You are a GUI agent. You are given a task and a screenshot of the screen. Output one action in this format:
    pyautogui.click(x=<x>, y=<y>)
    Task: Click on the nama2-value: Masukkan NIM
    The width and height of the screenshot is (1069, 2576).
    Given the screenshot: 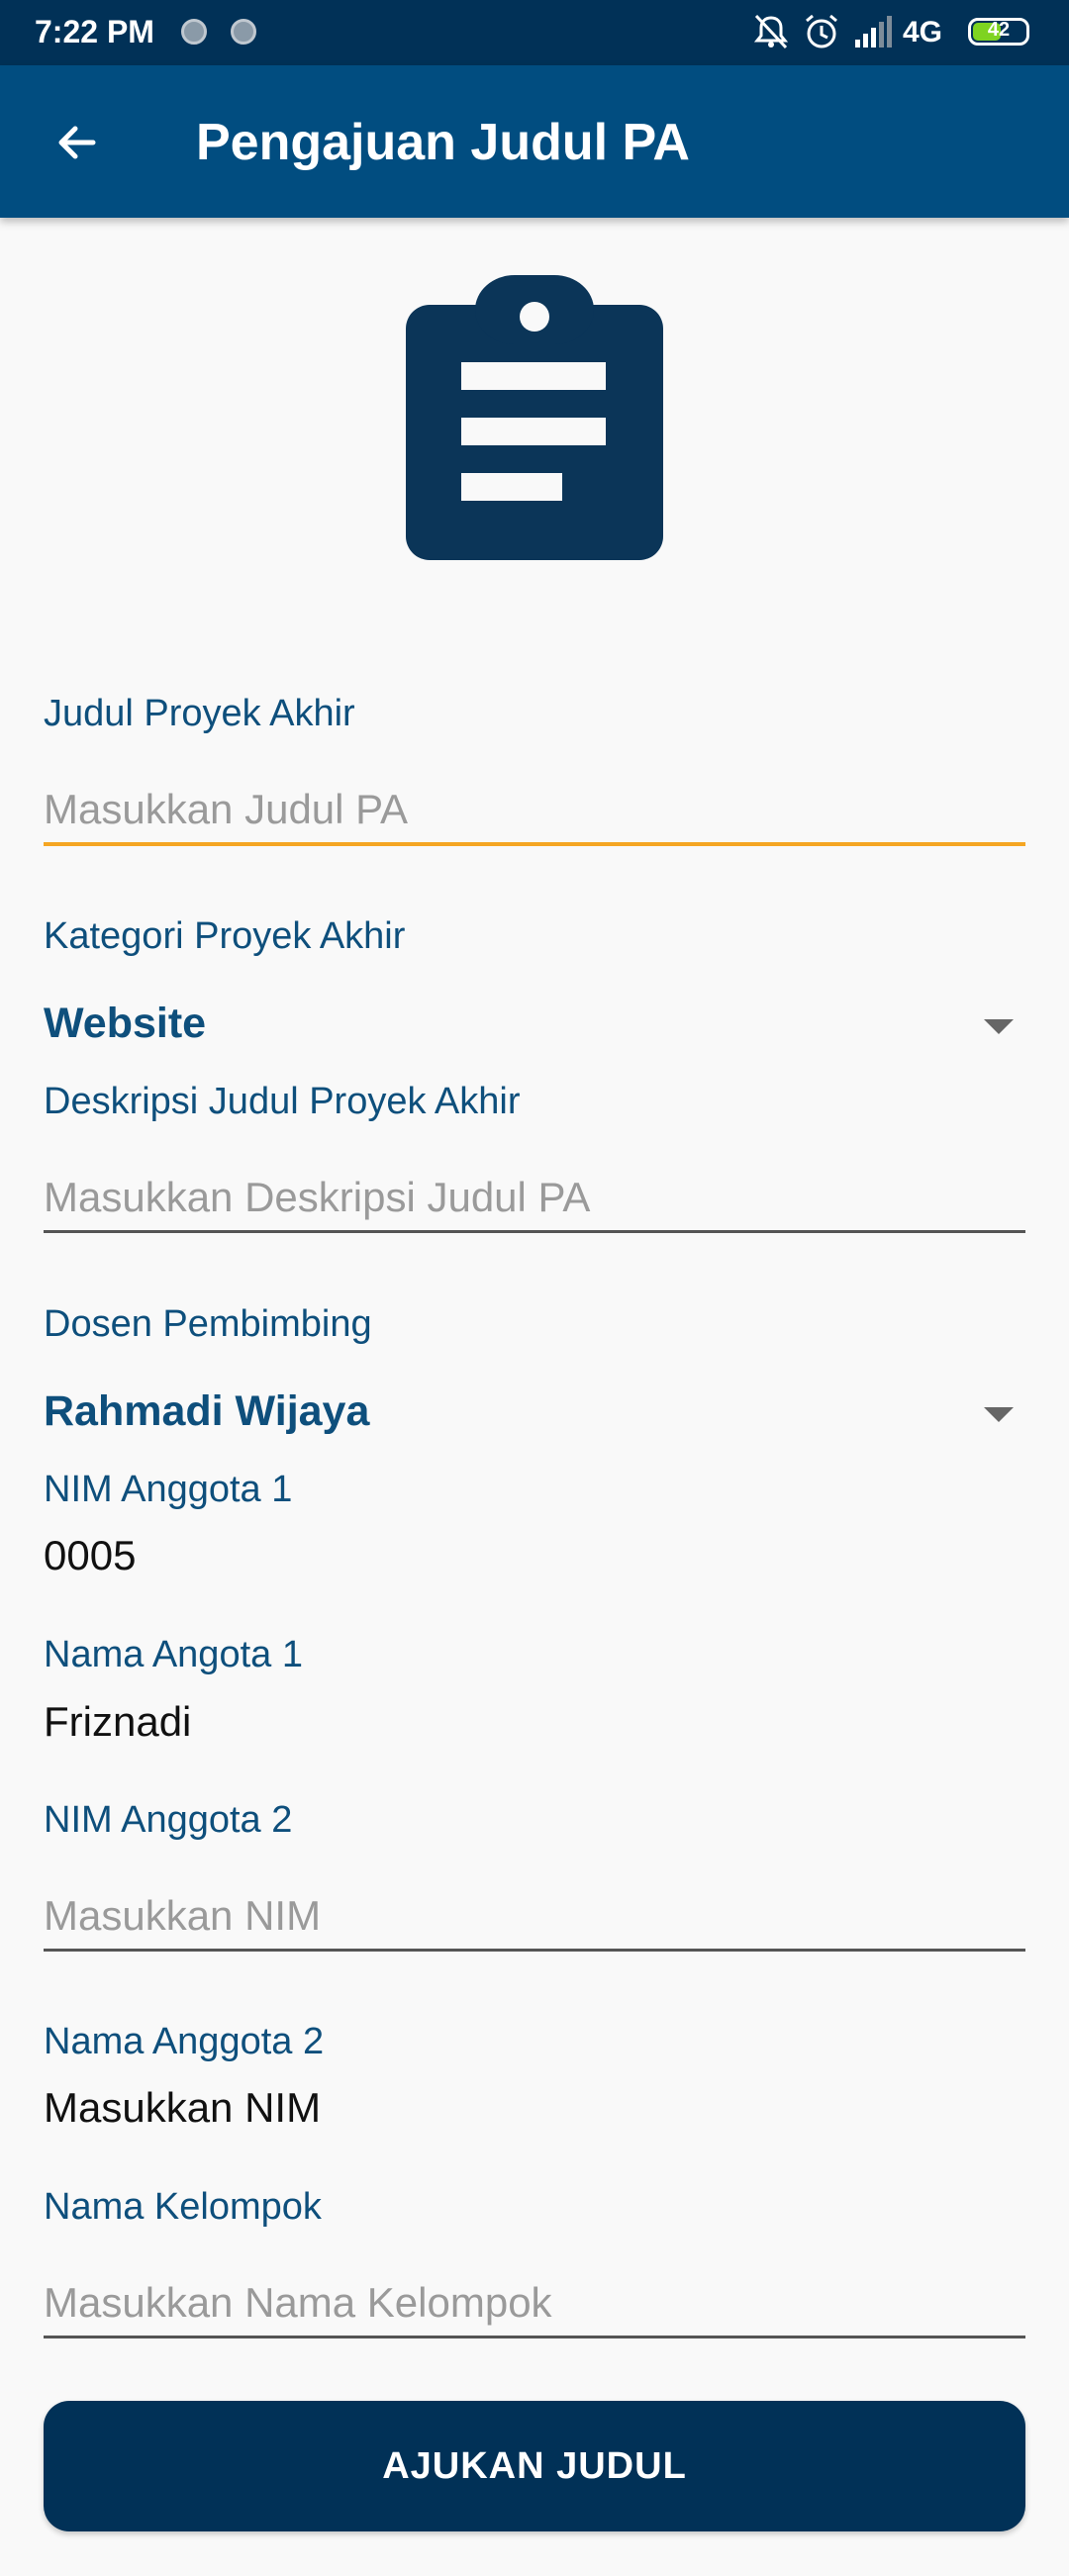 What is the action you would take?
    pyautogui.click(x=183, y=2107)
    